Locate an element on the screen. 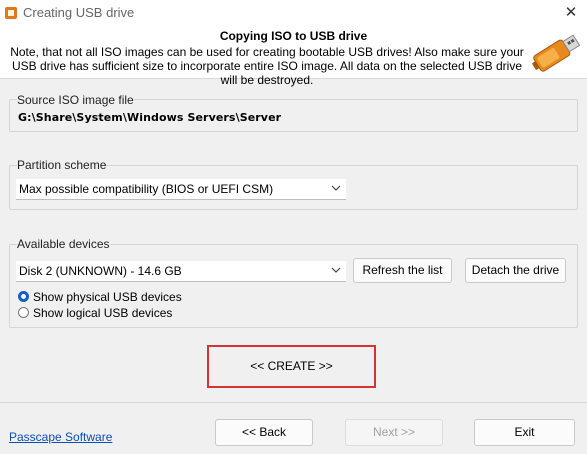  refresh-list-button: Refresh the list is located at coordinates (402, 270).